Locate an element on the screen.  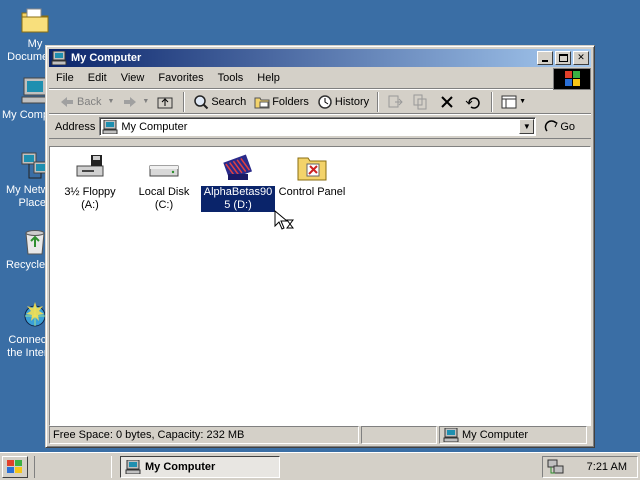
go-button: Go is located at coordinates (559, 127).